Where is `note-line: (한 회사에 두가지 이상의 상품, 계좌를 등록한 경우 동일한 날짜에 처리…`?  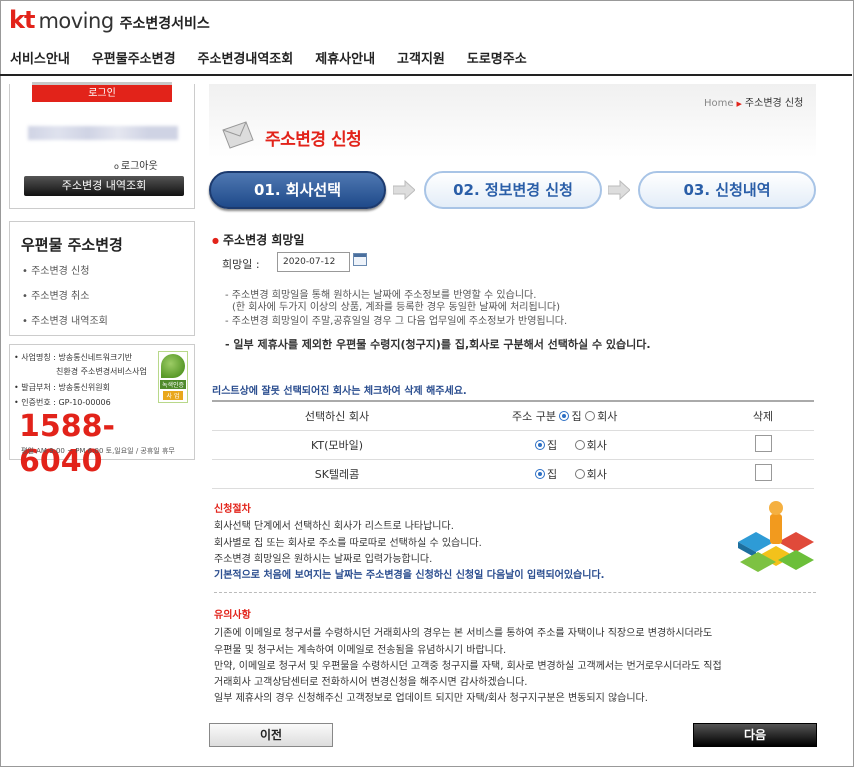
note-line: (한 회사에 두가지 이상의 상품, 계좌를 등록한 경우 동일한 날짜에 처리… is located at coordinates (396, 307).